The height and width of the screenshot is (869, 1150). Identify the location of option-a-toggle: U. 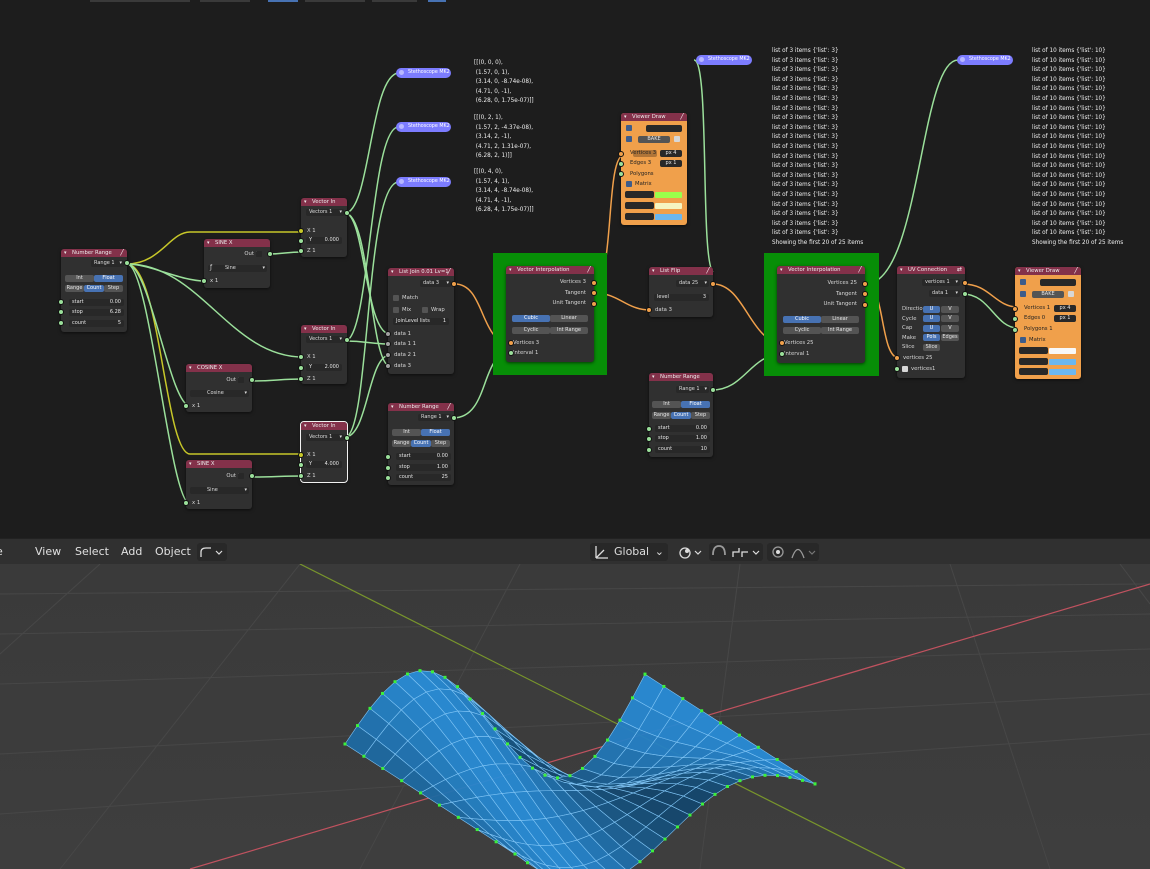
(931, 318).